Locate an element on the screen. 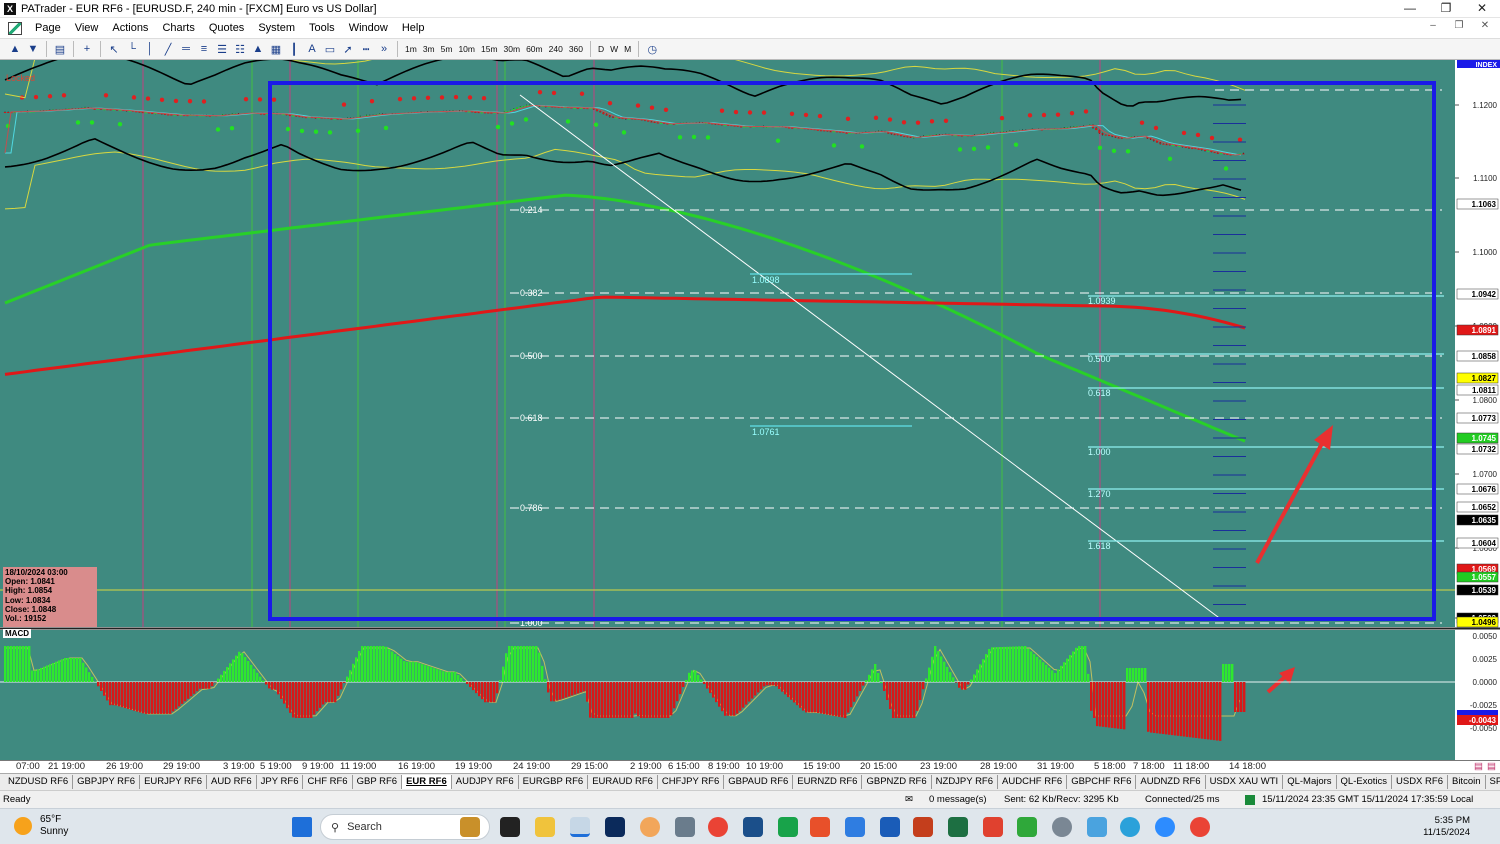  fib-extension-icon: ☷ is located at coordinates (240, 49).